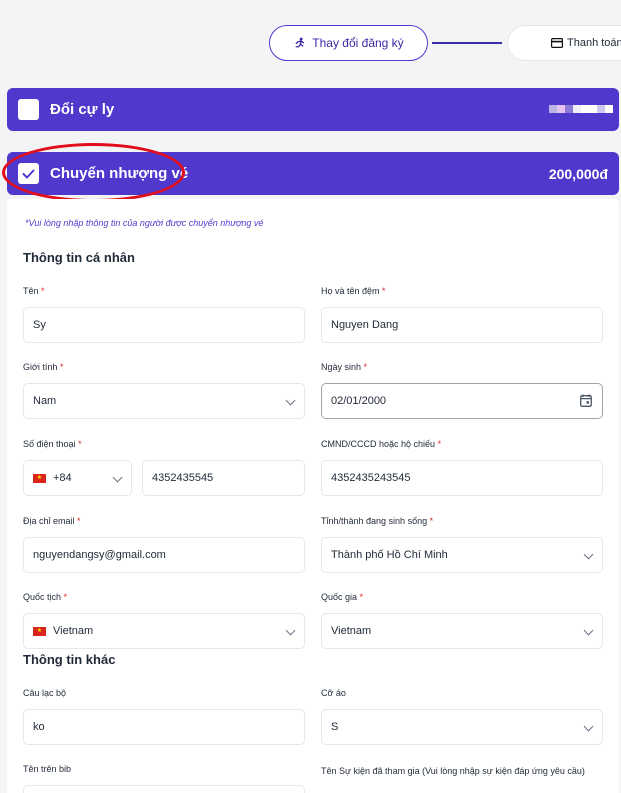 This screenshot has height=793, width=621. What do you see at coordinates (45, 693) in the screenshot?
I see `club-label: Câu lạc bộ` at bounding box center [45, 693].